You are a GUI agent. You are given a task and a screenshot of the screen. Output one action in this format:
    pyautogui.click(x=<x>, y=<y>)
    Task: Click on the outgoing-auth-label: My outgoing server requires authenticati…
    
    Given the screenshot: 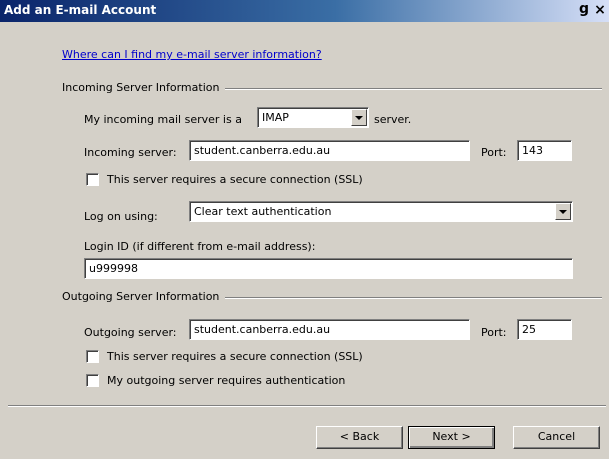 What is the action you would take?
    pyautogui.click(x=226, y=380)
    